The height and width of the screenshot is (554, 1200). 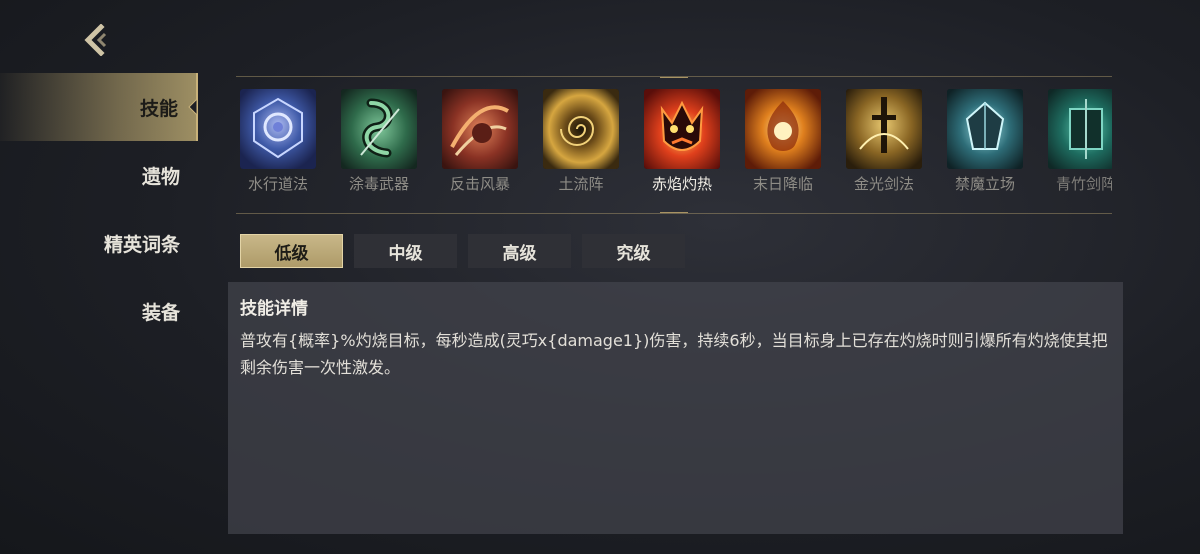 I want to click on skill-item-selected: 赤焰灼热, so click(x=682, y=141).